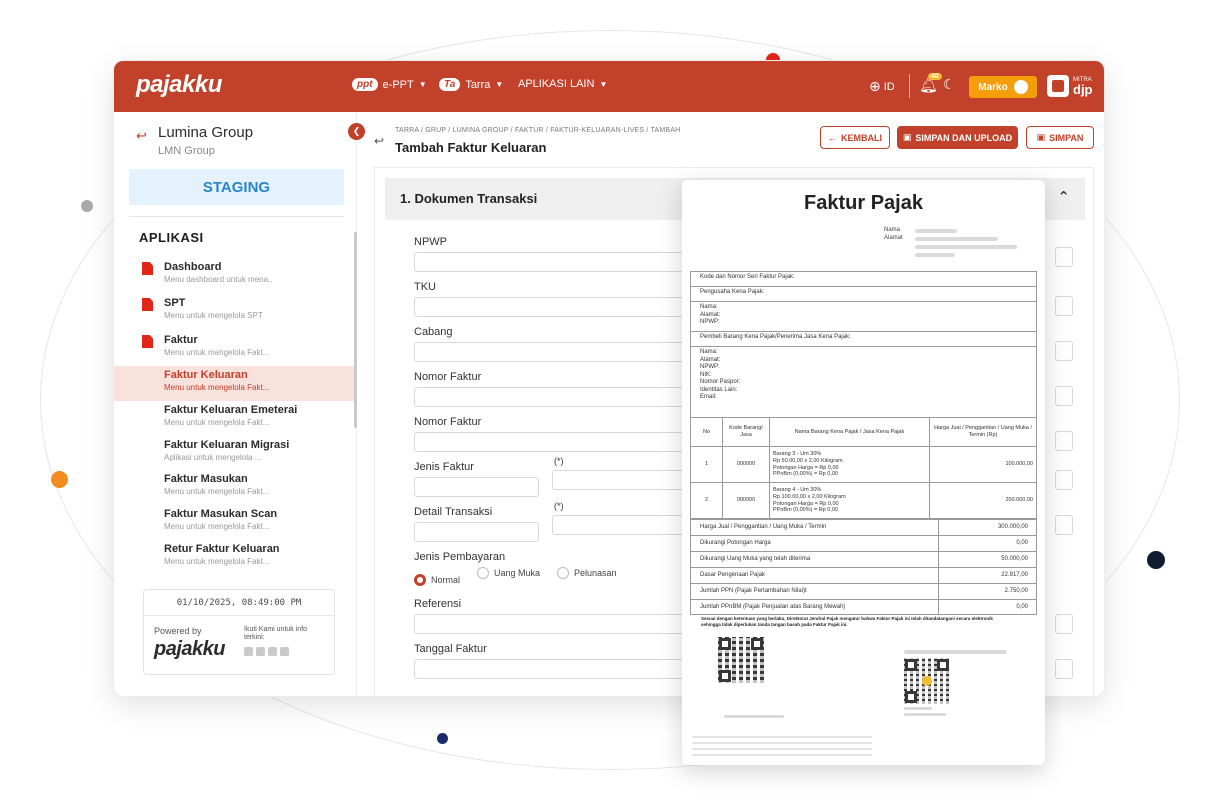 This screenshot has width=1218, height=801. I want to click on summary-row: Dasar Pengenaan Pajak 22.917,00, so click(863, 575).